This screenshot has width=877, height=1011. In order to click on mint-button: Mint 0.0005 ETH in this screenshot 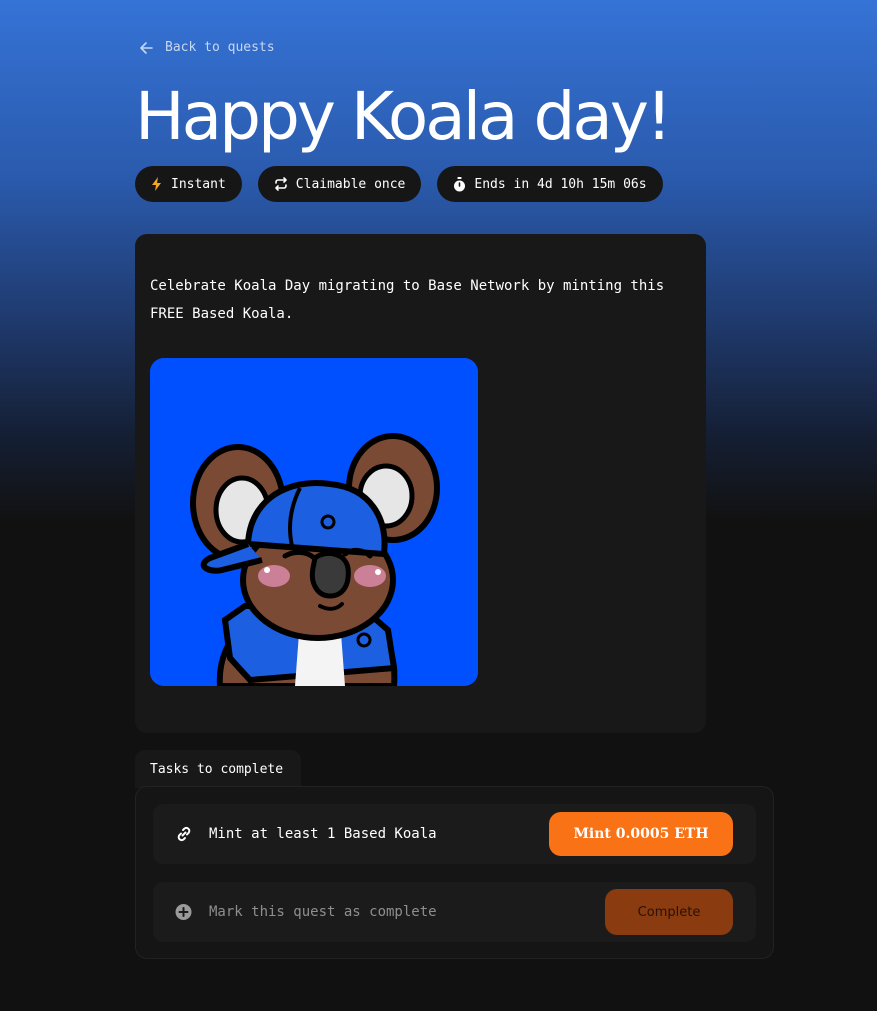, I will do `click(641, 834)`.